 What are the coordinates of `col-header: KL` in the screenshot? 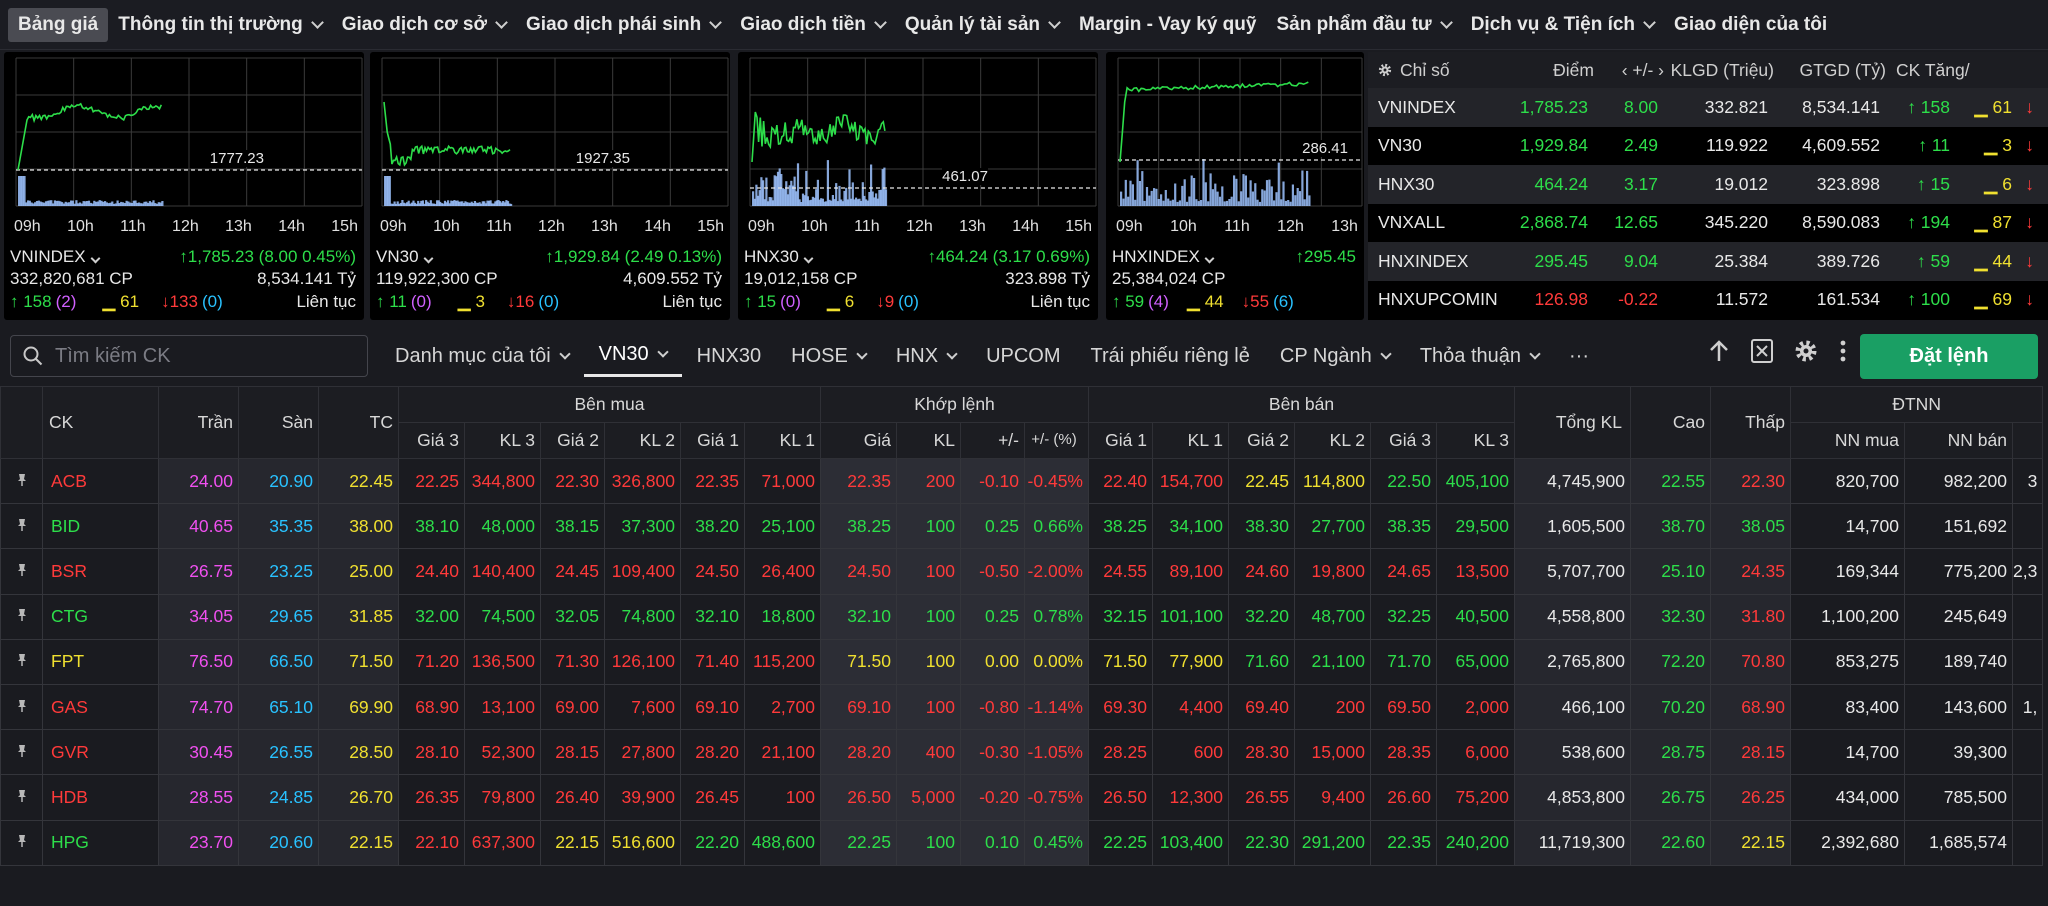 It's located at (928, 440).